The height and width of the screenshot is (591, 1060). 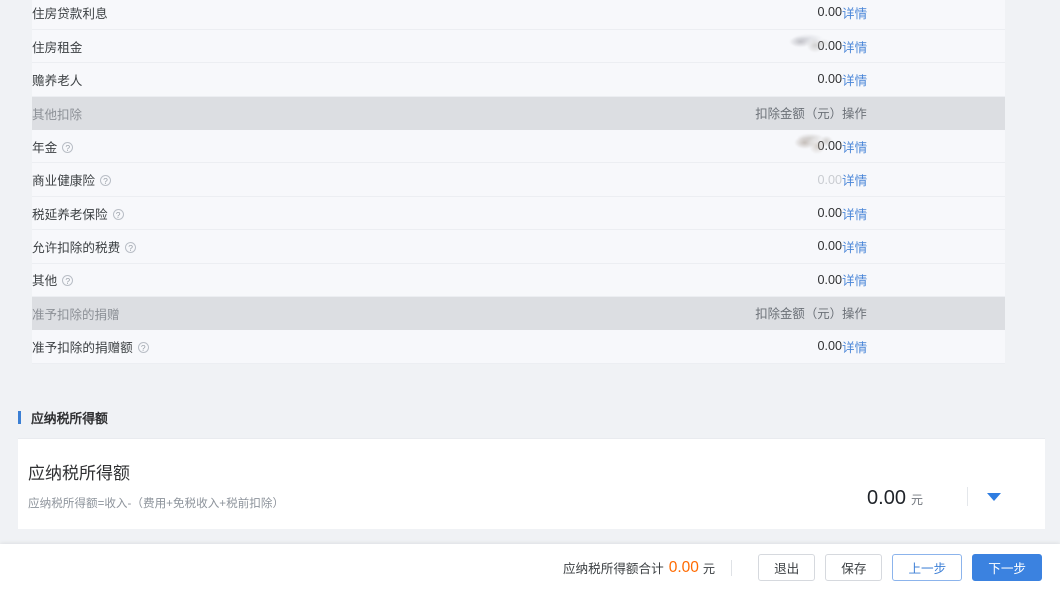 I want to click on table-row: 年金? 0.00 详情, so click(x=518, y=146).